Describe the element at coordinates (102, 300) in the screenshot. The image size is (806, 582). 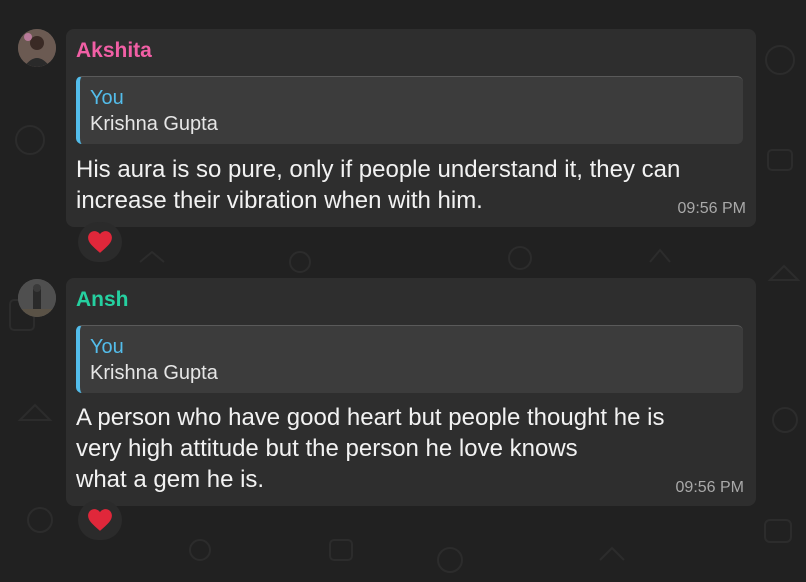
I see `sender-name: Ansh` at that location.